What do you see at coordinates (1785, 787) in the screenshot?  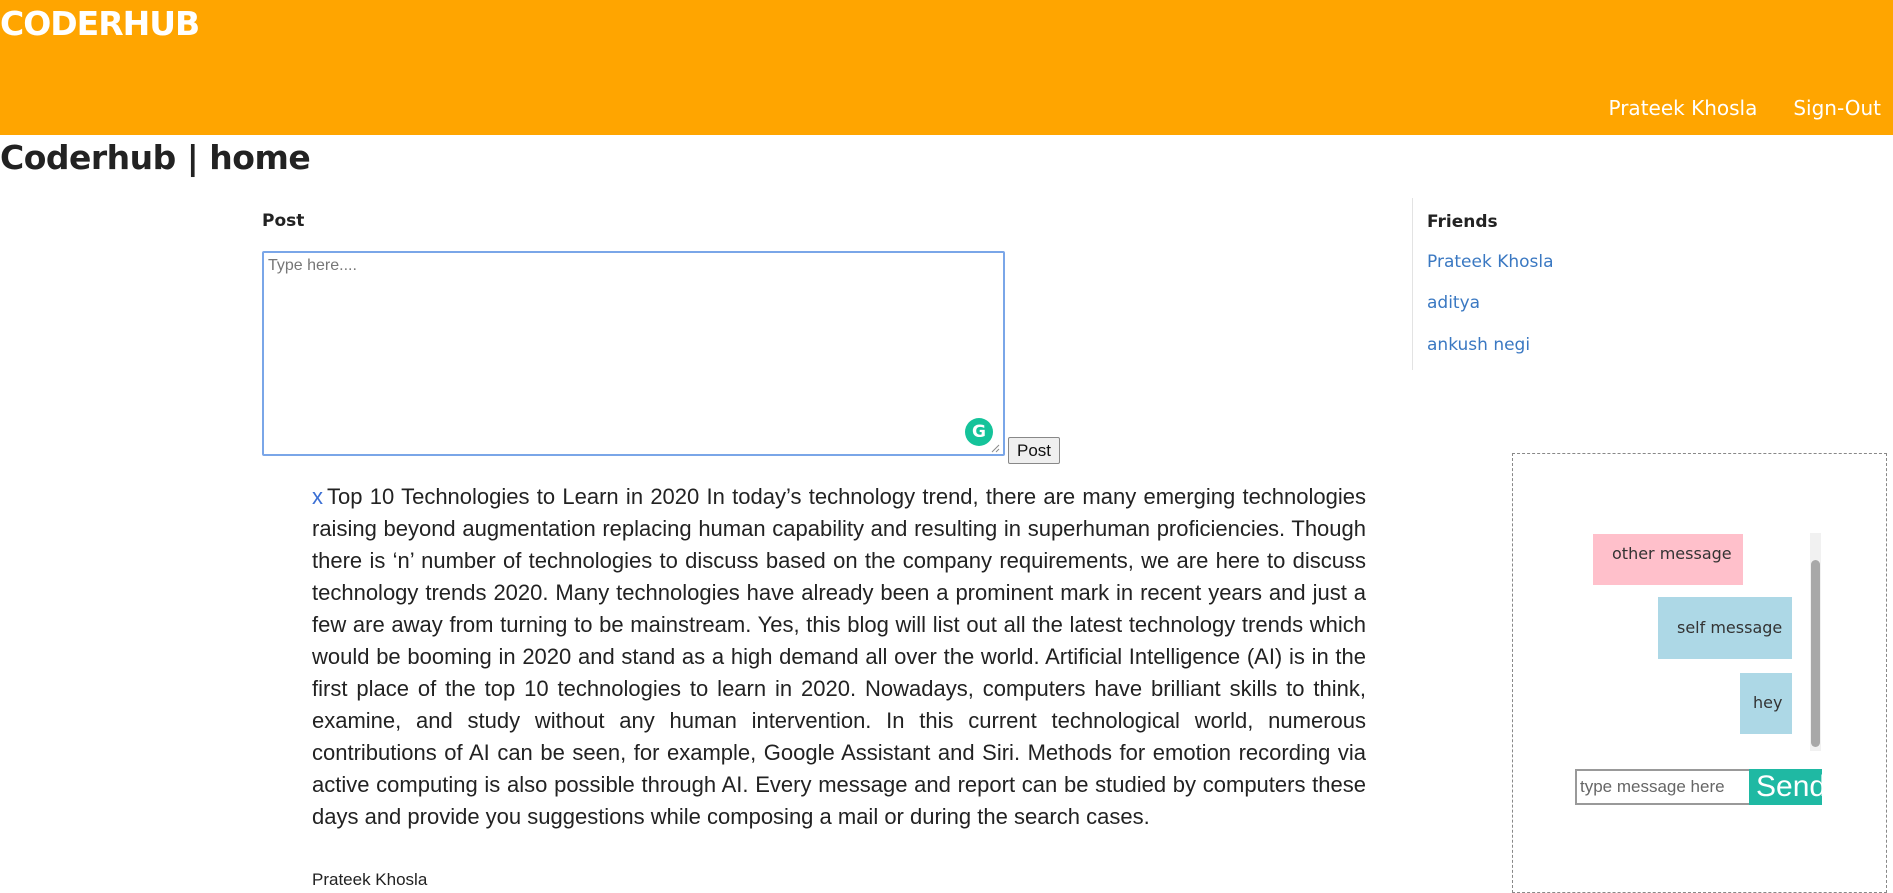 I see `chat-send-button: Send` at bounding box center [1785, 787].